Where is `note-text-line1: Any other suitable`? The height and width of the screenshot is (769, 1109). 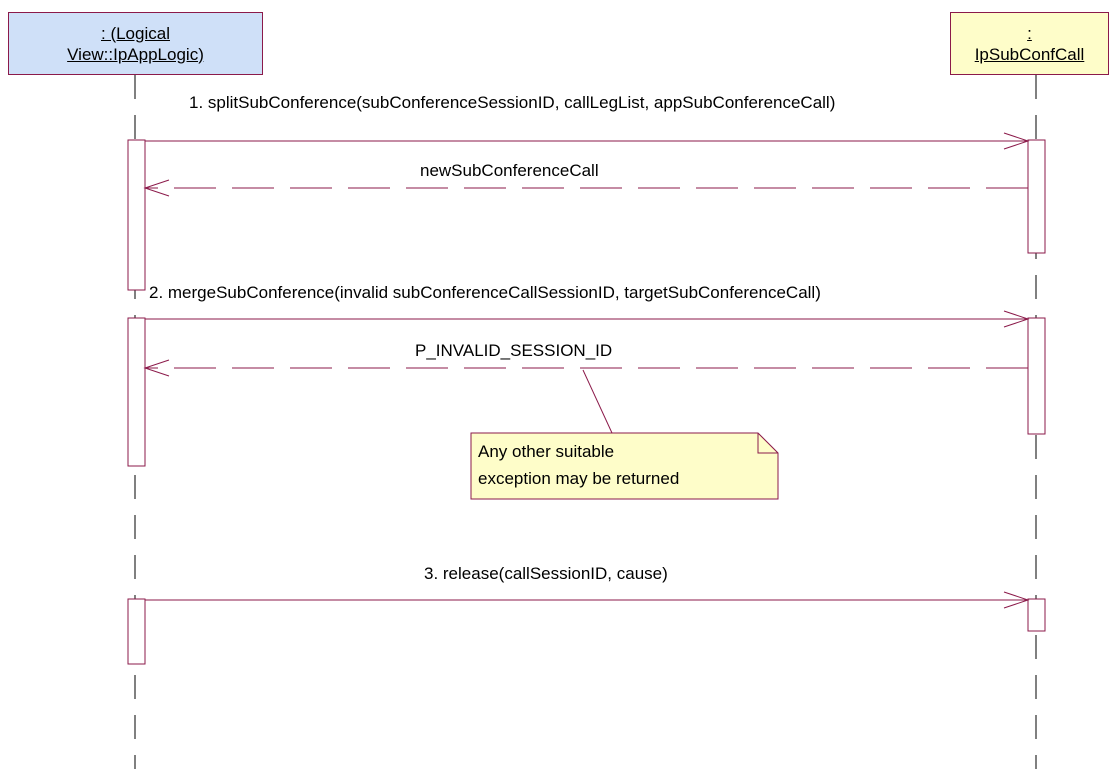
note-text-line1: Any other suitable is located at coordinates (546, 451).